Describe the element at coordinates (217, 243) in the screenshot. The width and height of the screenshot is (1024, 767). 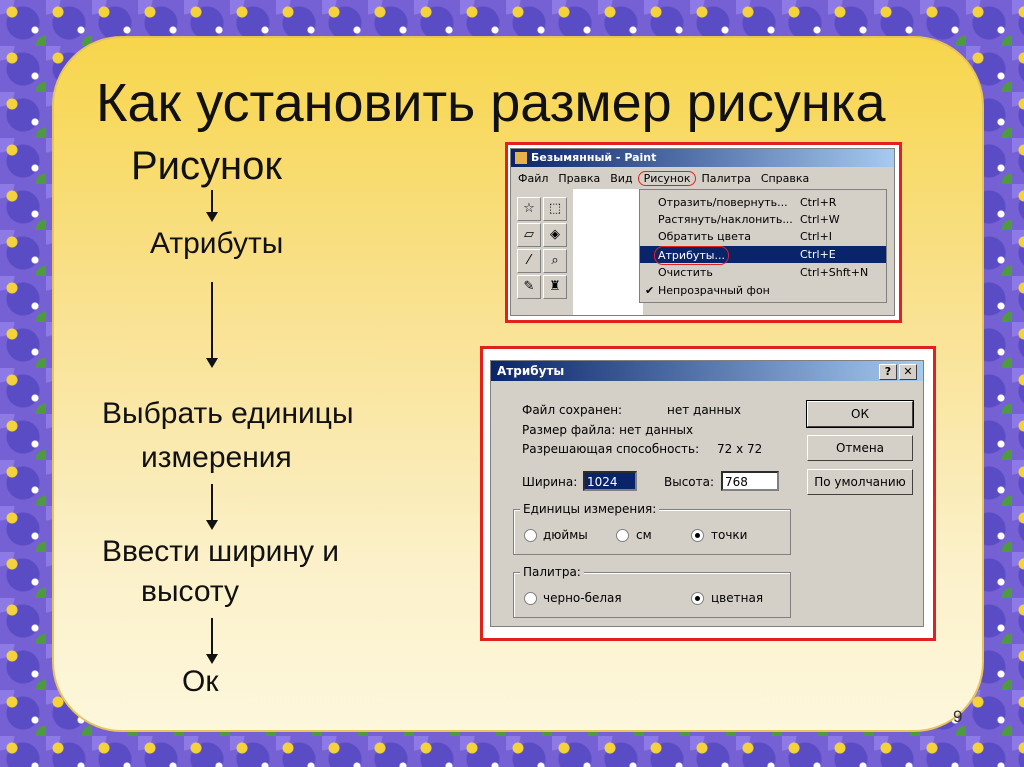
I see `step-attributes: Атрибуты` at that location.